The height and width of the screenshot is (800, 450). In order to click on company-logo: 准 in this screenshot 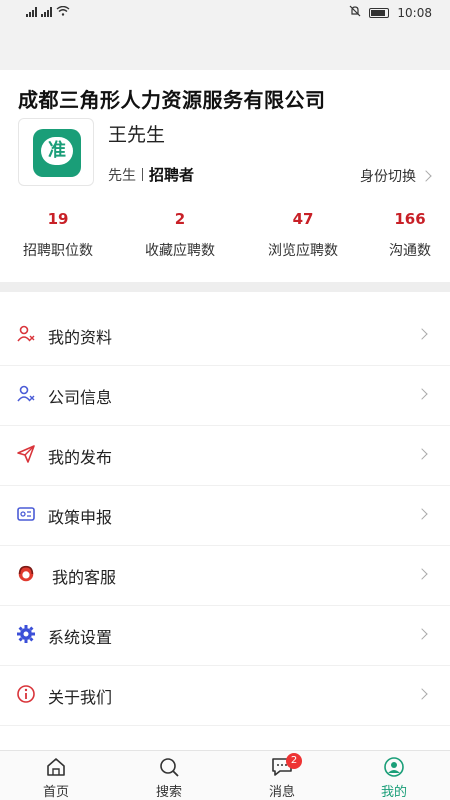, I will do `click(56, 152)`.